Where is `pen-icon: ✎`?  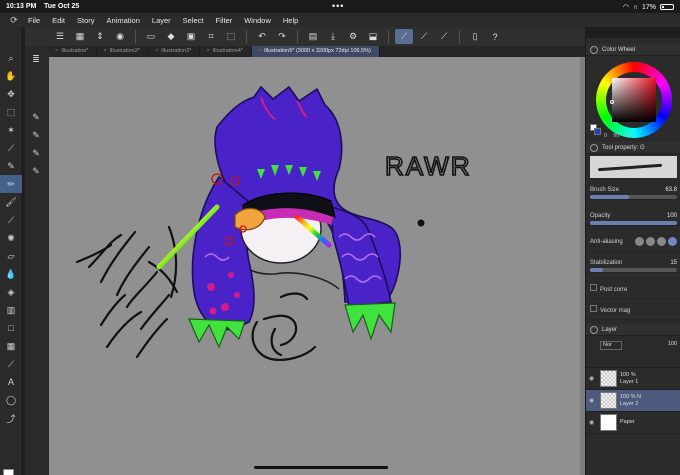 pen-icon: ✎ is located at coordinates (11, 166).